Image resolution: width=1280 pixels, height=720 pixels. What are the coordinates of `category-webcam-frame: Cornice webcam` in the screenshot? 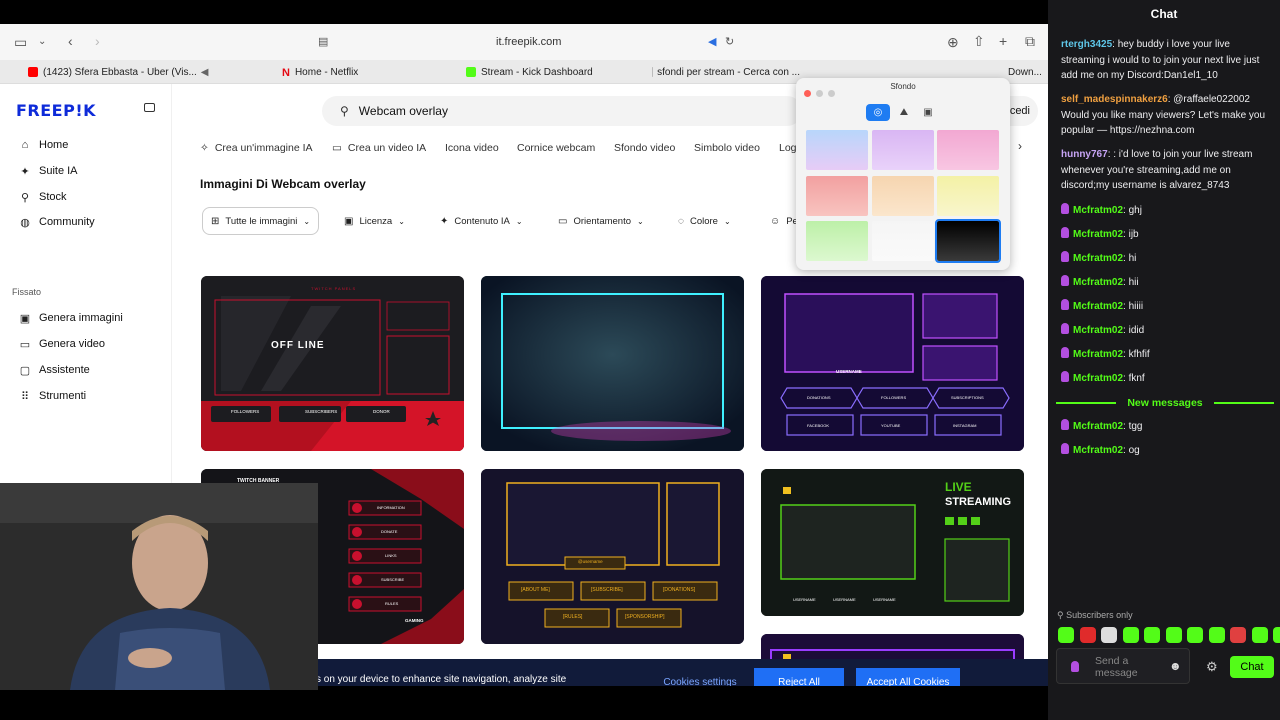 It's located at (556, 148).